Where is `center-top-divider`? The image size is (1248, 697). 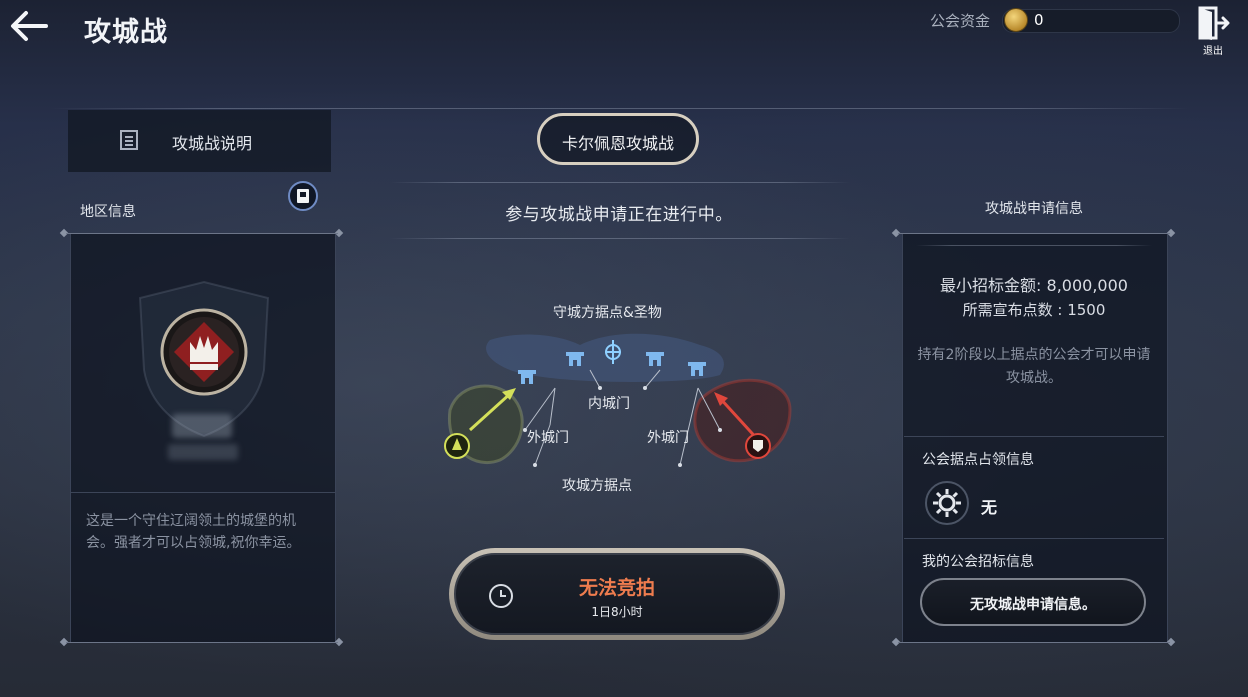
center-top-divider is located at coordinates (620, 182).